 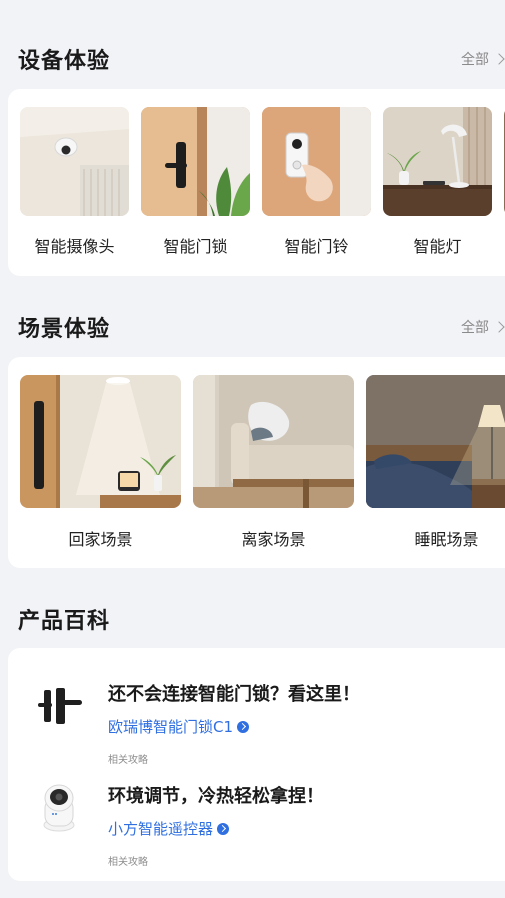 I want to click on tip-product-link: 小方智能遥控器, so click(x=169, y=828).